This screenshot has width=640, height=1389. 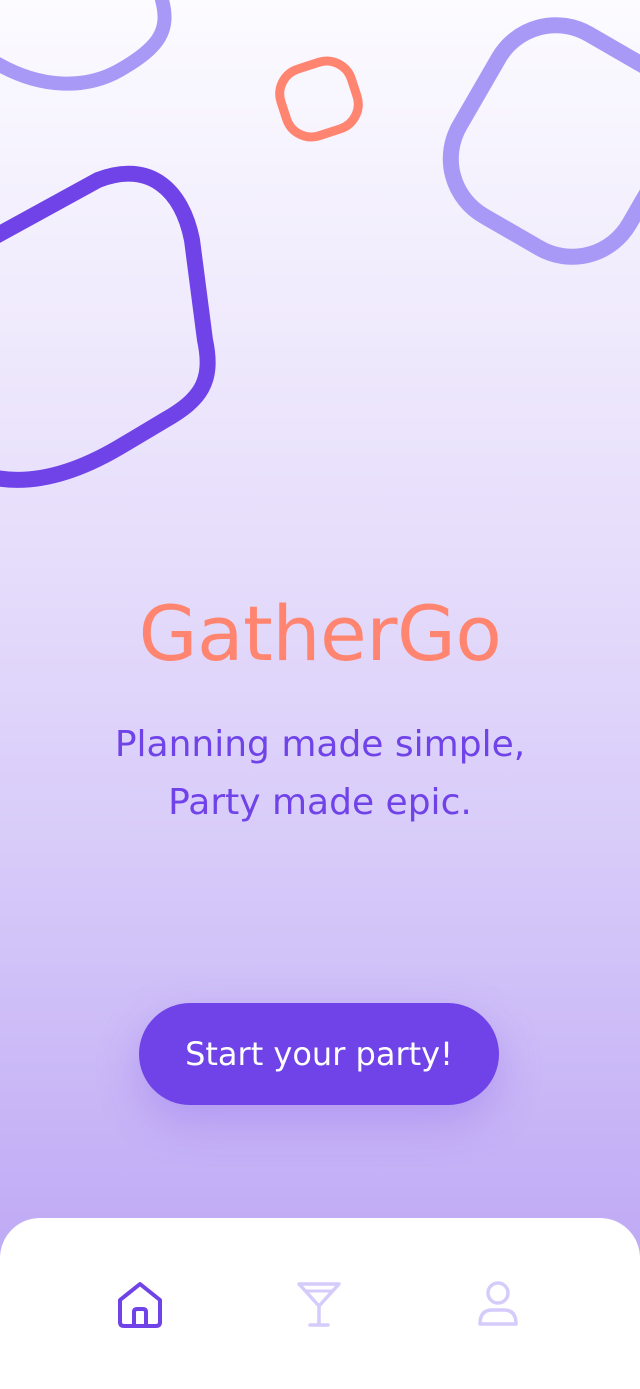 What do you see at coordinates (320, 633) in the screenshot?
I see `app-title: GatherGo` at bounding box center [320, 633].